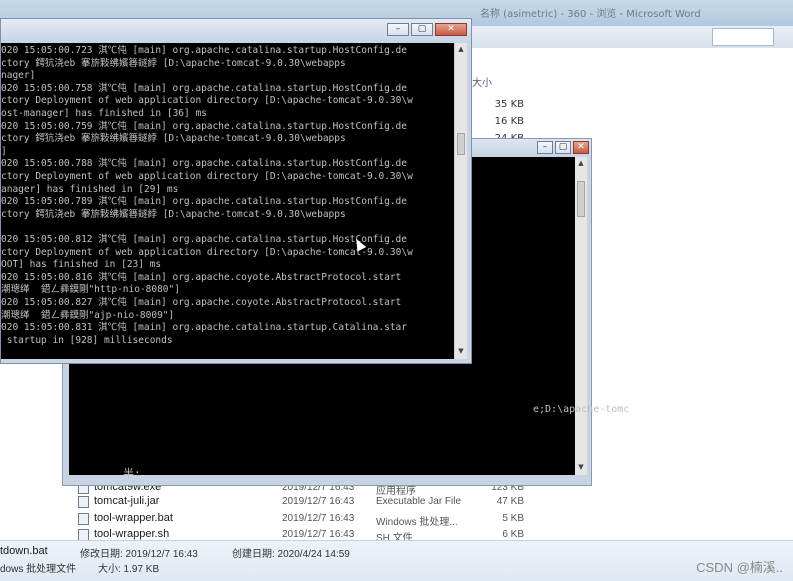  I want to click on console-log-line: ], so click(4, 151).